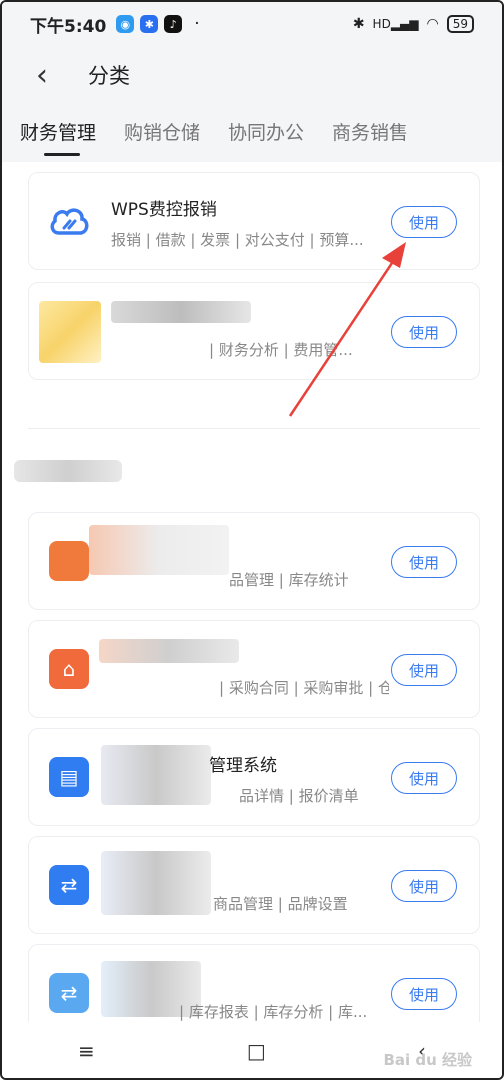  I want to click on yellow-app-icon, so click(70, 332).